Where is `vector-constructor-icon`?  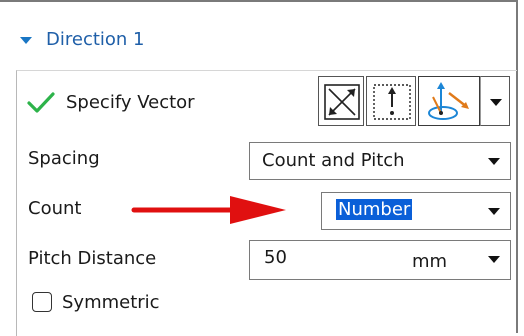
vector-constructor-icon is located at coordinates (448, 101).